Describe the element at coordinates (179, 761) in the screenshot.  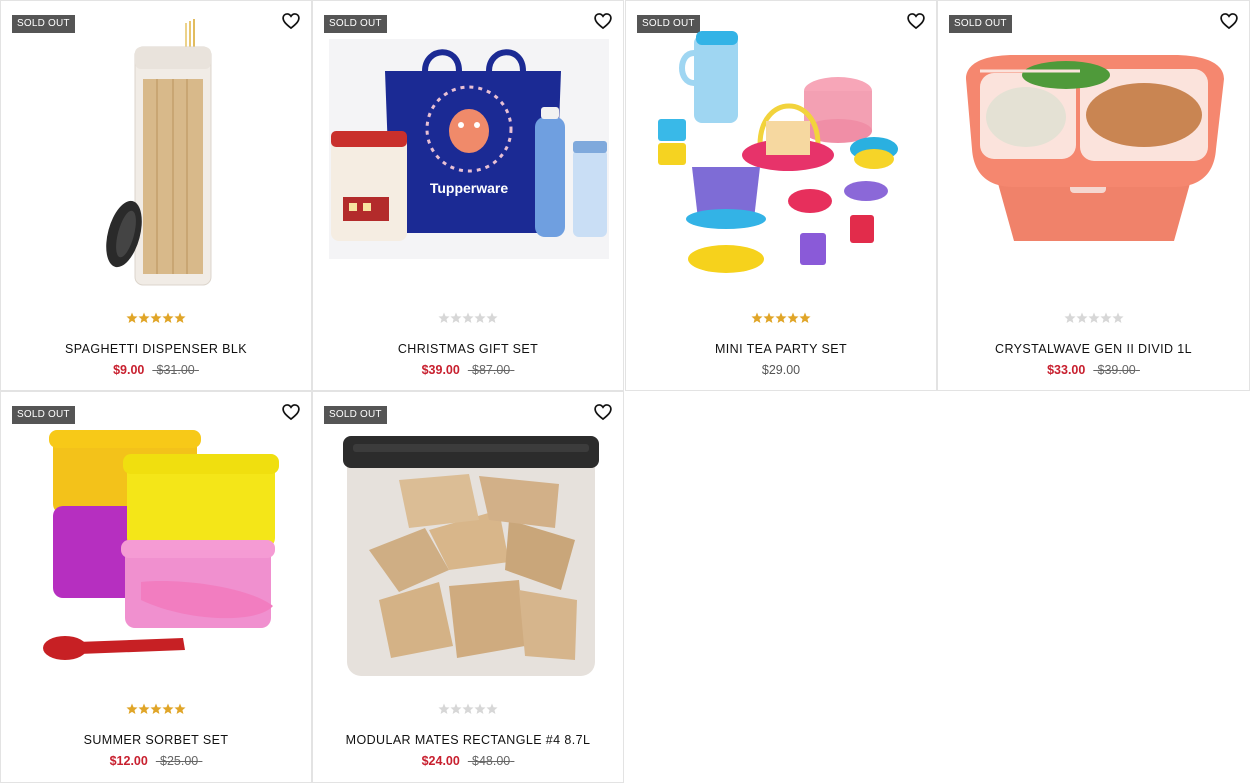
I see `original-price: $25.00` at that location.